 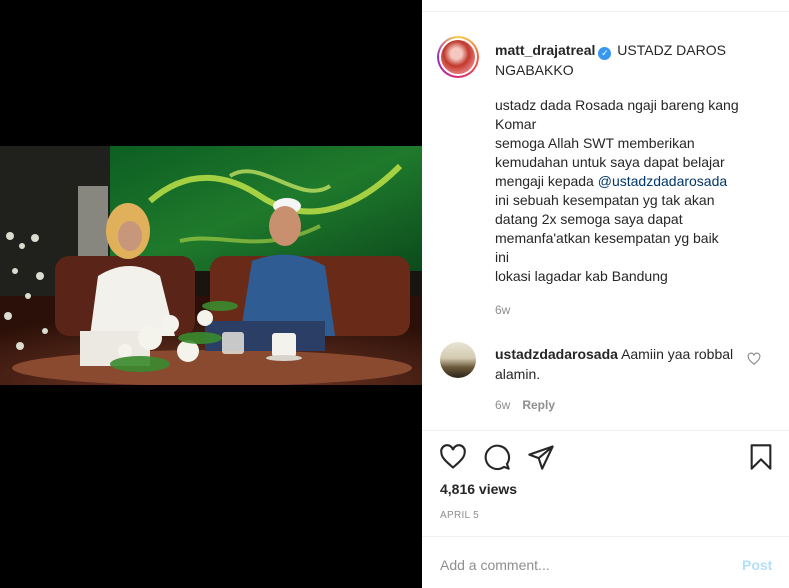 What do you see at coordinates (605, 200) in the screenshot?
I see `caption-line: ini sebuah kesempatan yg tak akan` at bounding box center [605, 200].